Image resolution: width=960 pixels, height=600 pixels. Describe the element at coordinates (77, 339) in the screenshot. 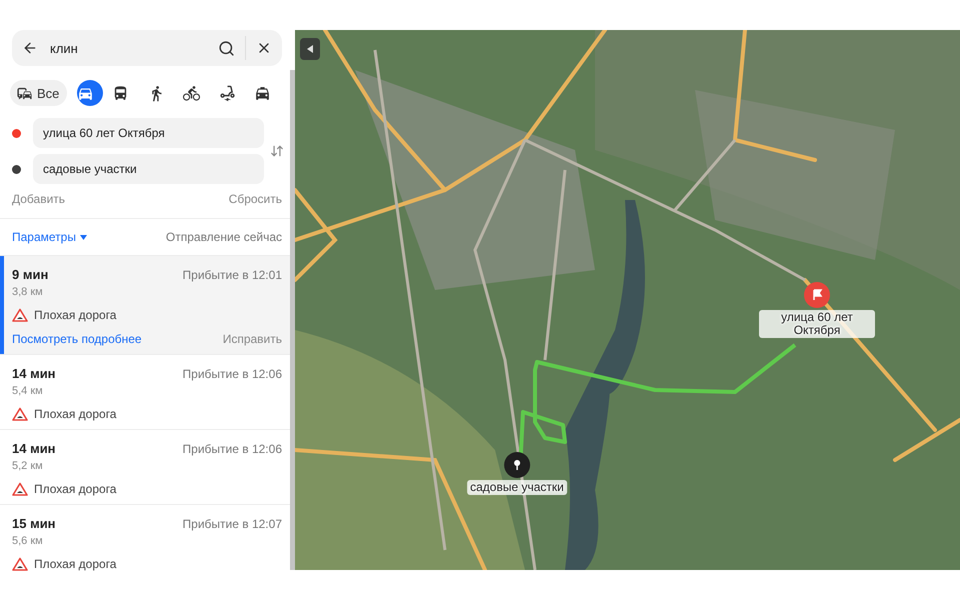

I see `details-link: Посмотреть подробнее` at that location.